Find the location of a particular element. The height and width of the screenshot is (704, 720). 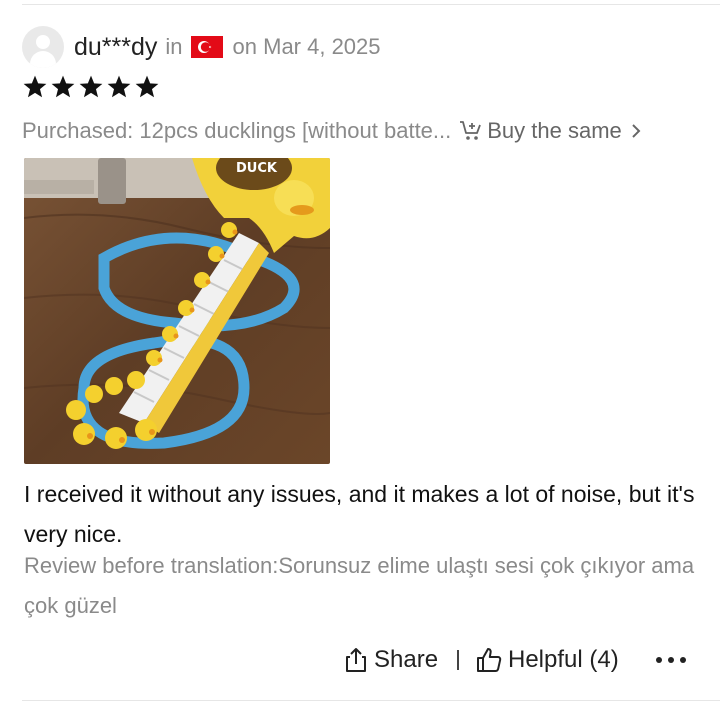

in-label: in is located at coordinates (174, 46).